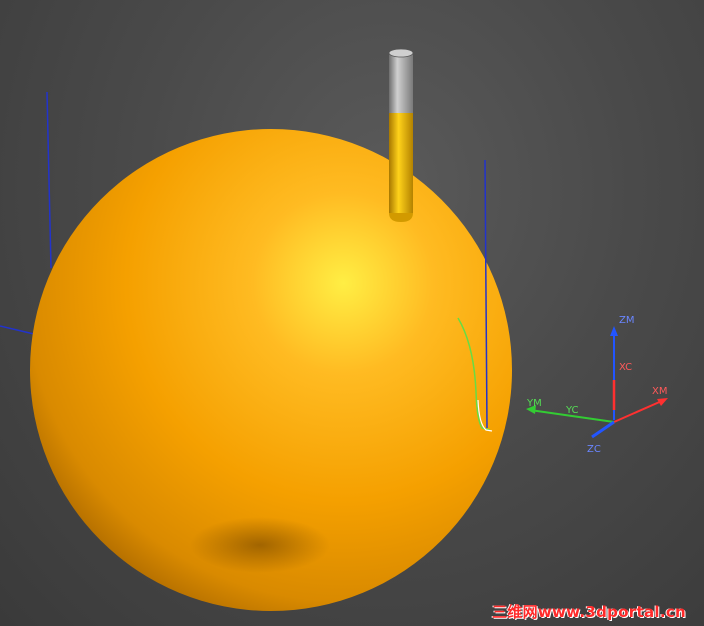  I want to click on xm-axis-label: XM, so click(659, 391).